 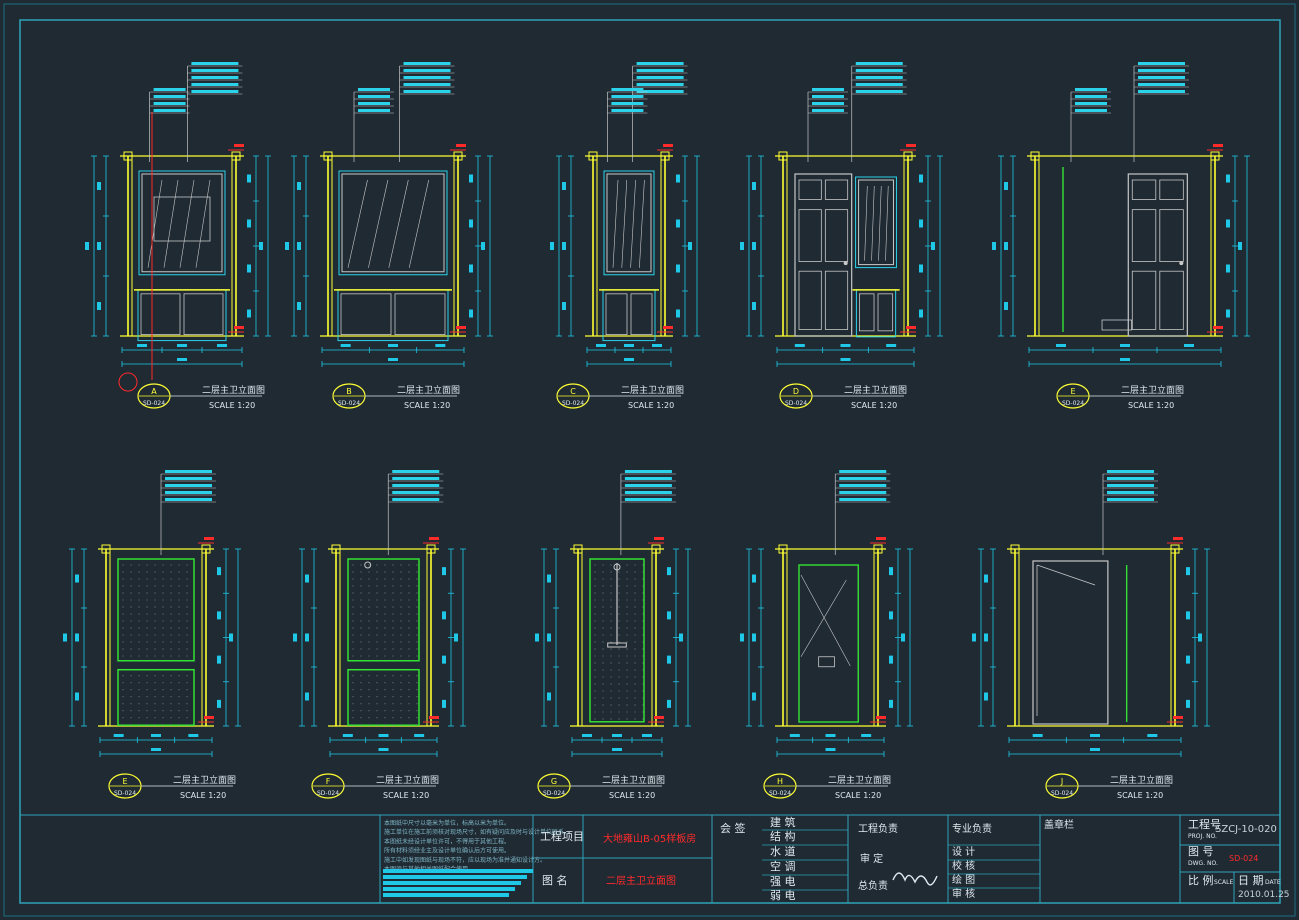 I want to click on elevation-b: B SD-024 二层主卫立面图 SCALE 1:20, so click(x=389, y=236).